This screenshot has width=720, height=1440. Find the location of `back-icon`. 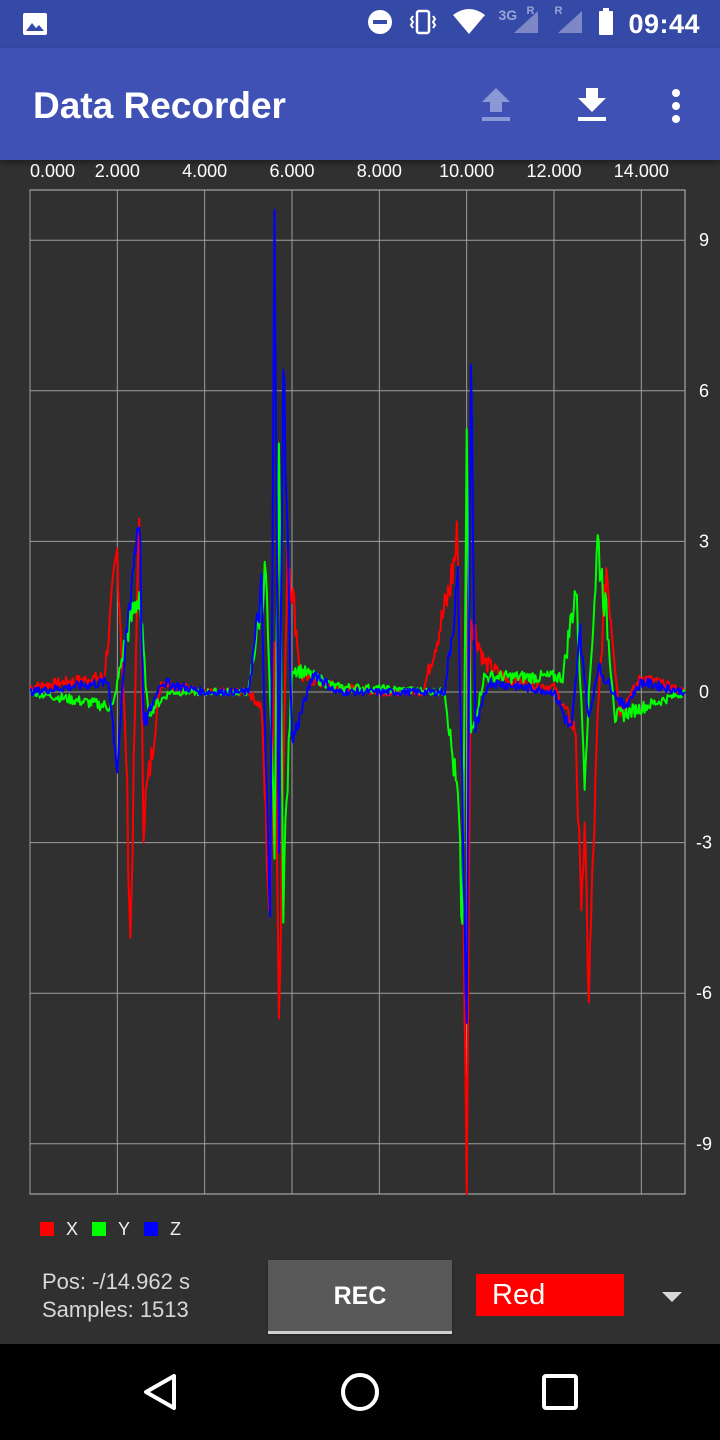

back-icon is located at coordinates (160, 1392).